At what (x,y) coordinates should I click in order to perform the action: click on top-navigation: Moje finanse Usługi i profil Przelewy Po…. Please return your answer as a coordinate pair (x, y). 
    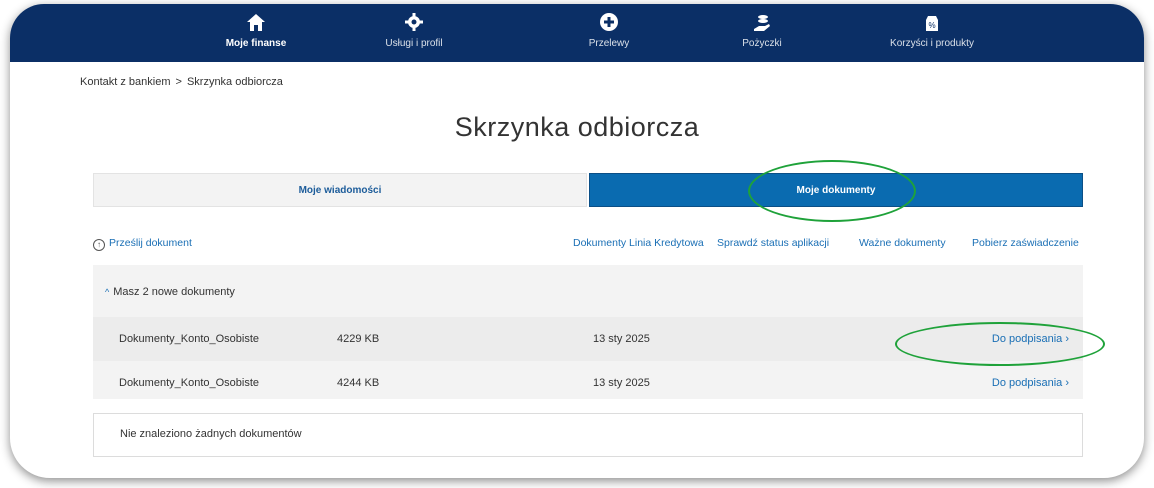
    Looking at the image, I should click on (577, 33).